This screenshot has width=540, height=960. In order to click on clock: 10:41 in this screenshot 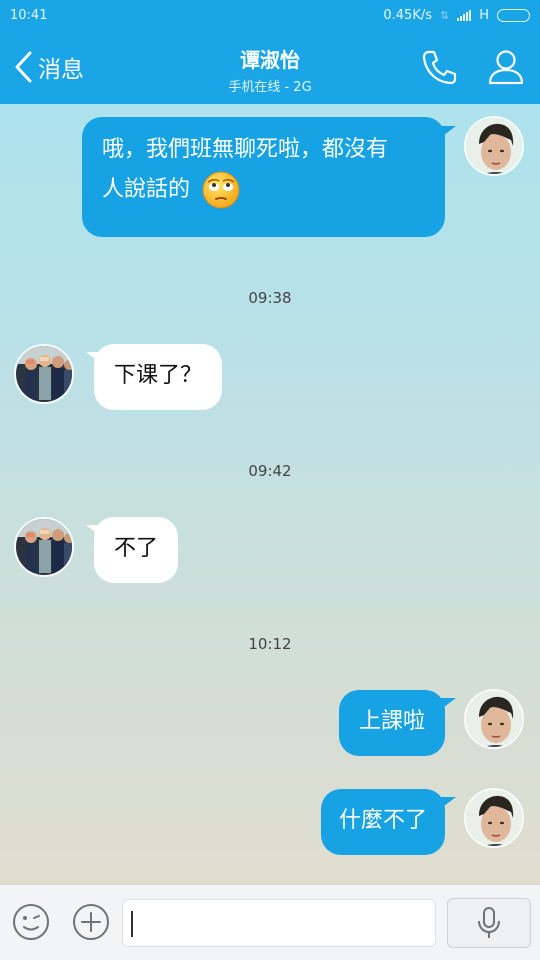, I will do `click(29, 15)`.